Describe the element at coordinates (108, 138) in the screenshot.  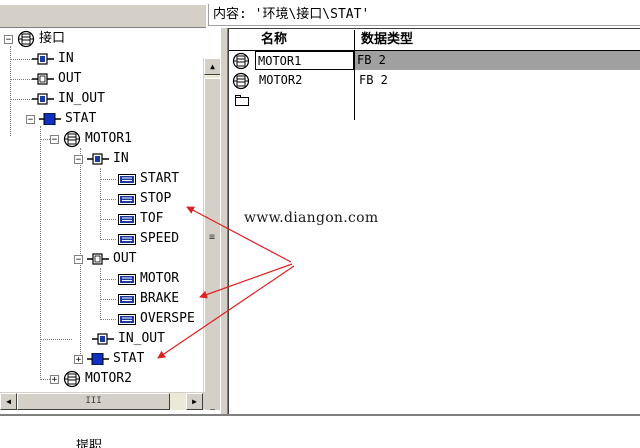
I see `tree-item-label: MOTOR1` at that location.